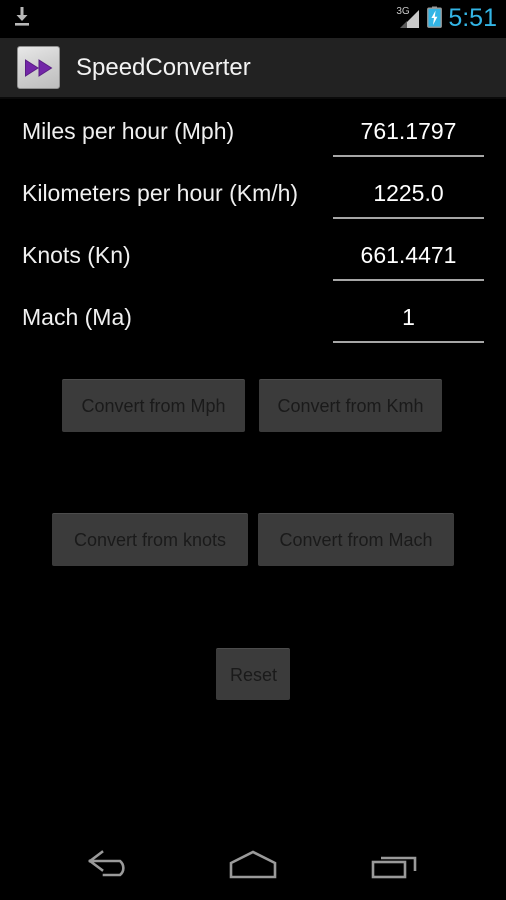  I want to click on app-title: SpeedConverter, so click(163, 67).